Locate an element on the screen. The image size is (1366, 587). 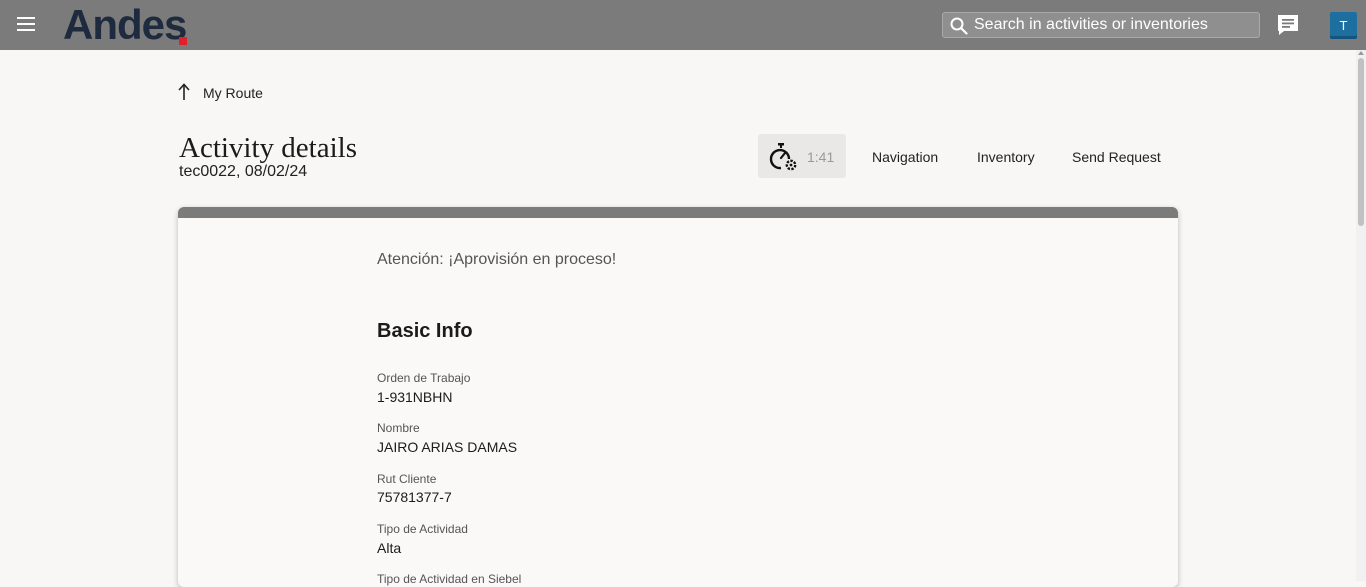
app-logo: Andes is located at coordinates (125, 24).